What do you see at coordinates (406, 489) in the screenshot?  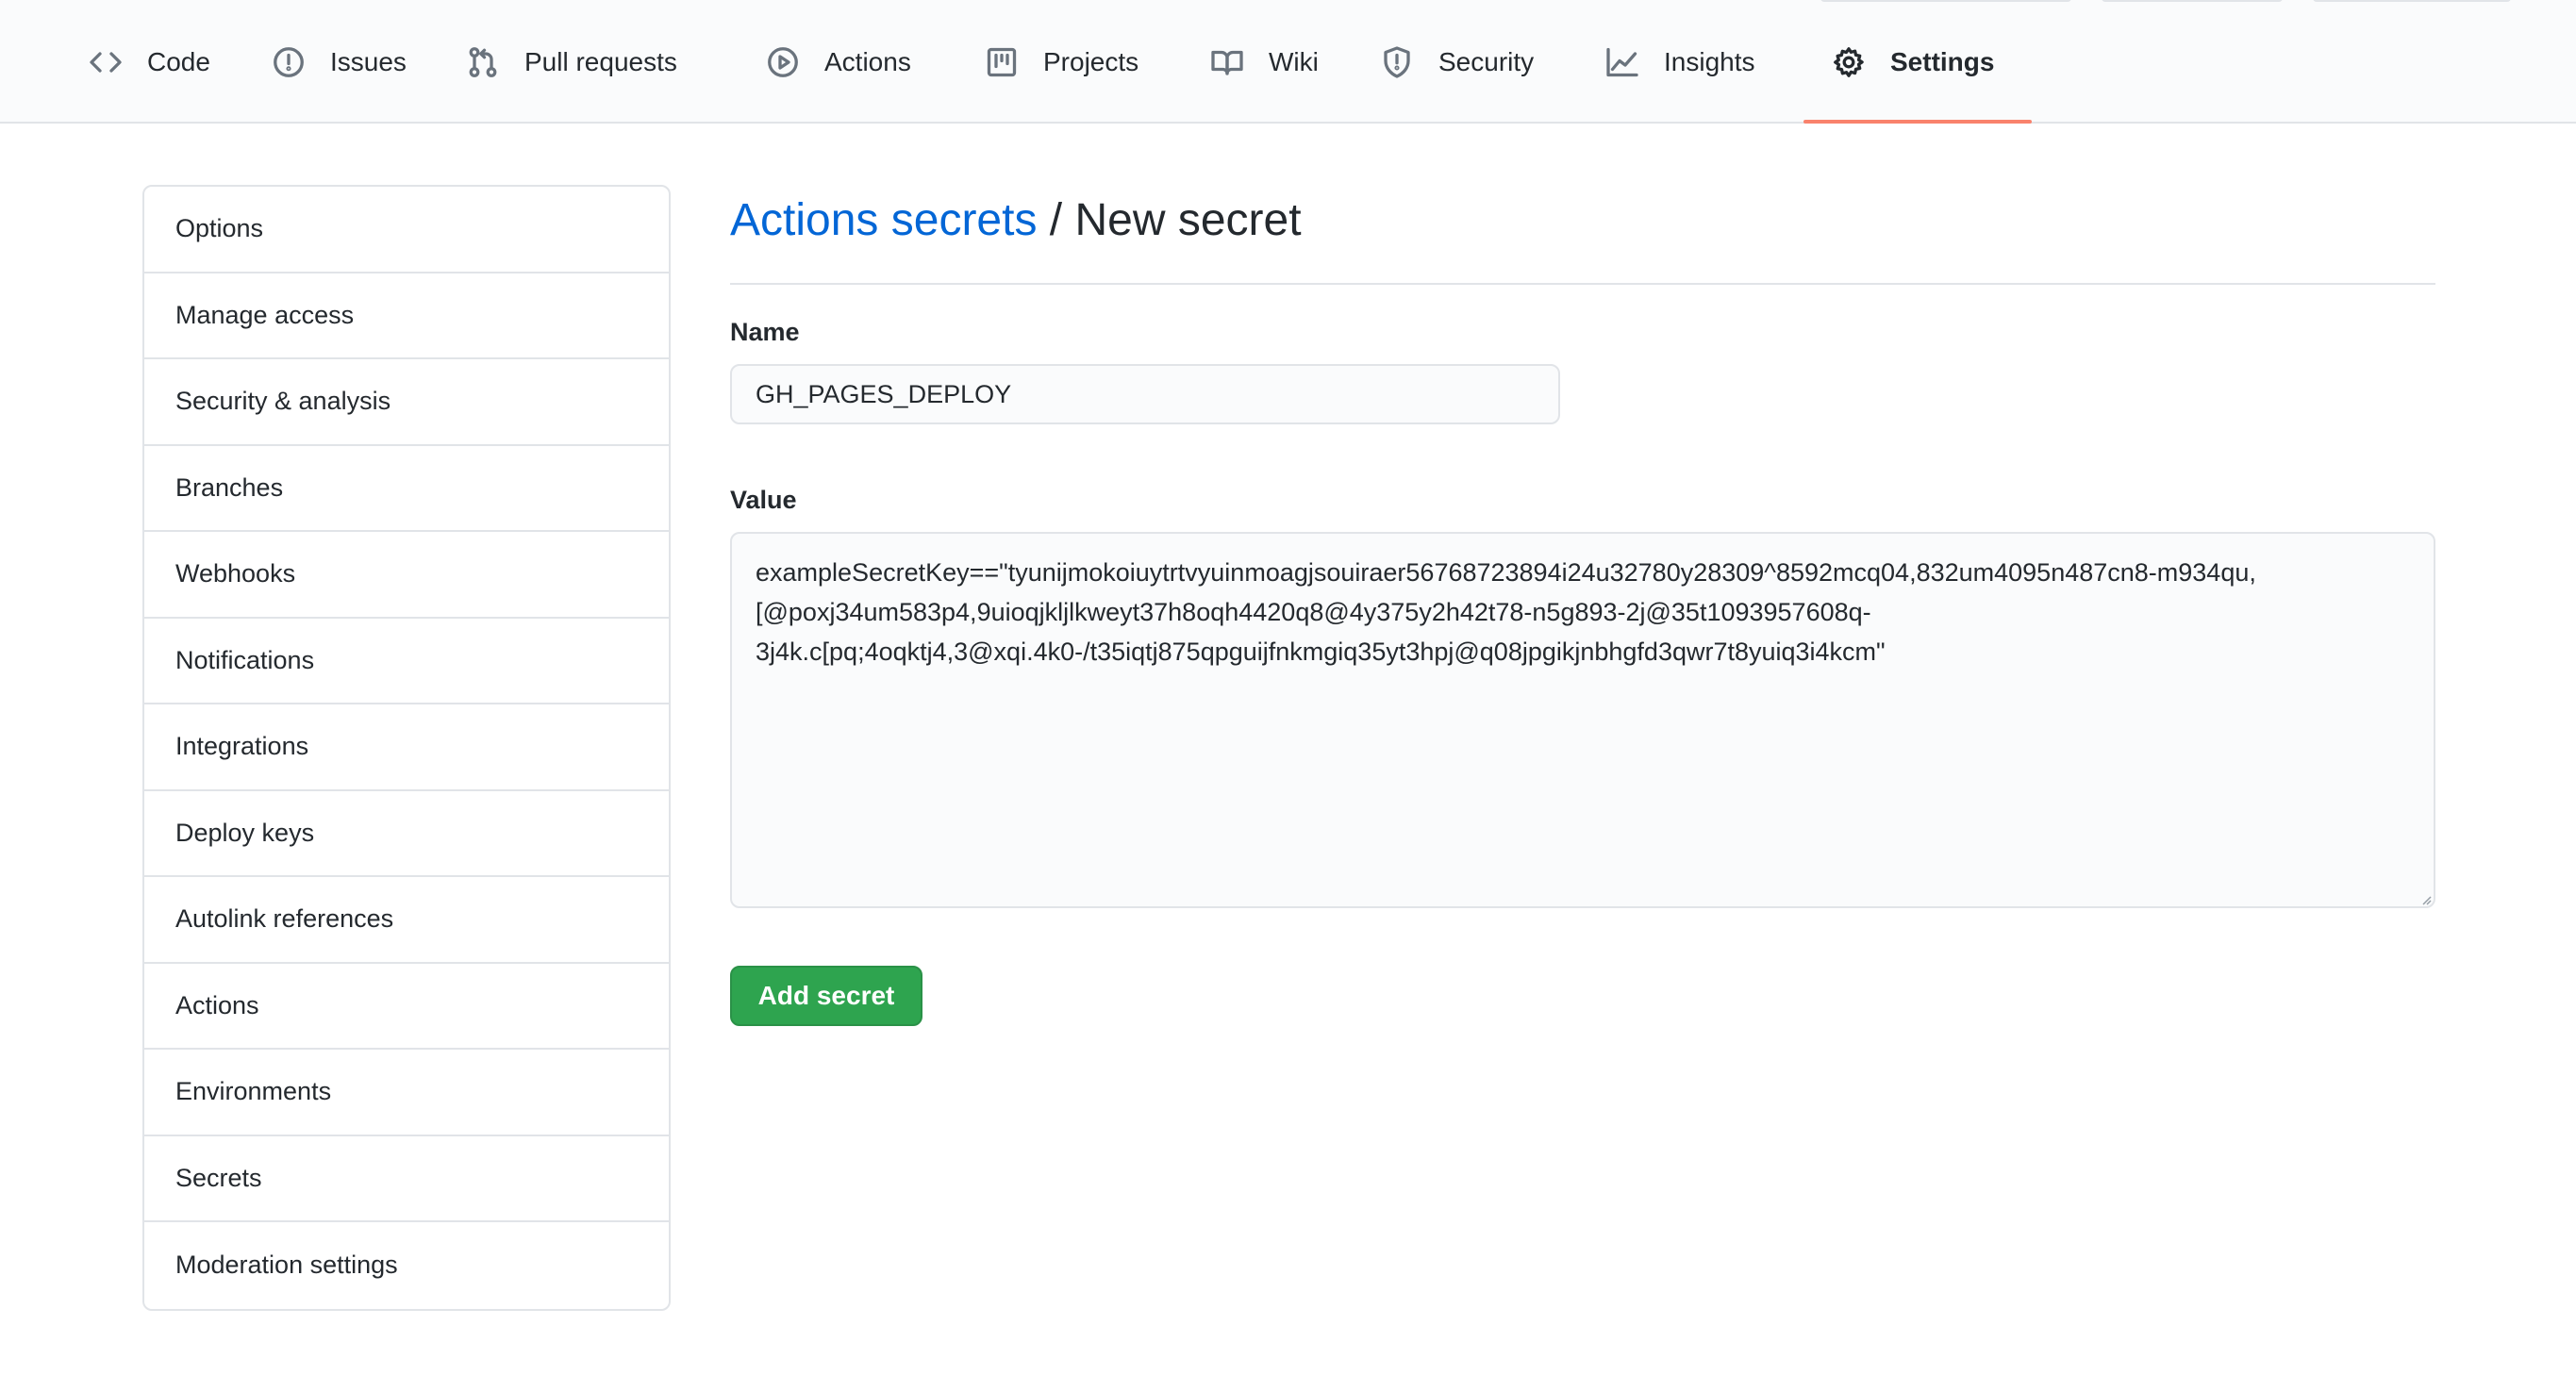 I see `sidebar-item-branches: Branches` at bounding box center [406, 489].